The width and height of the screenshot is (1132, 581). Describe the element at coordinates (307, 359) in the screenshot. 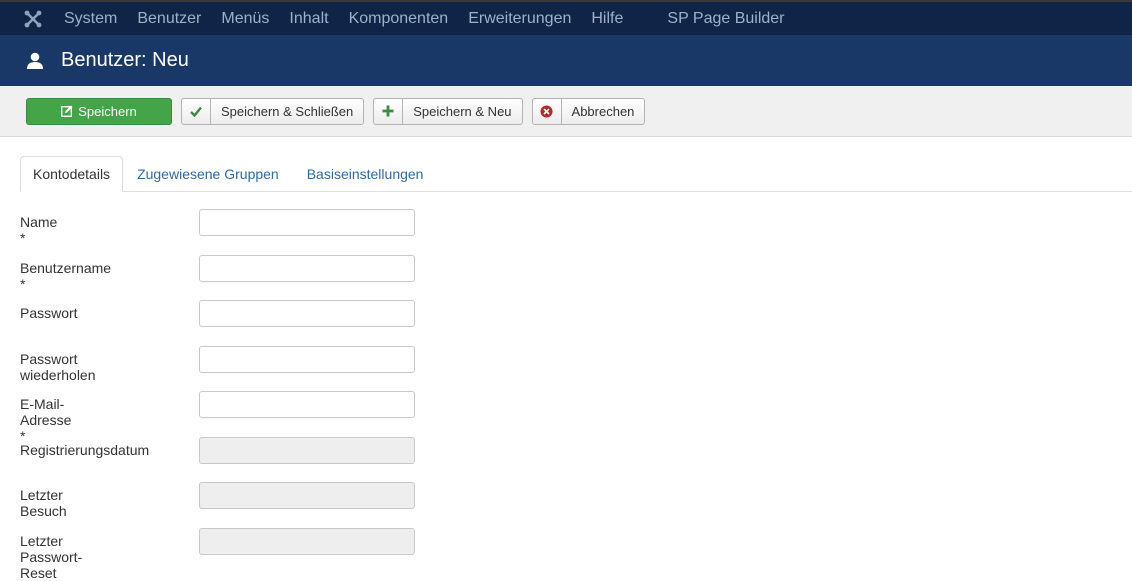

I see `password-repeat-field` at that location.